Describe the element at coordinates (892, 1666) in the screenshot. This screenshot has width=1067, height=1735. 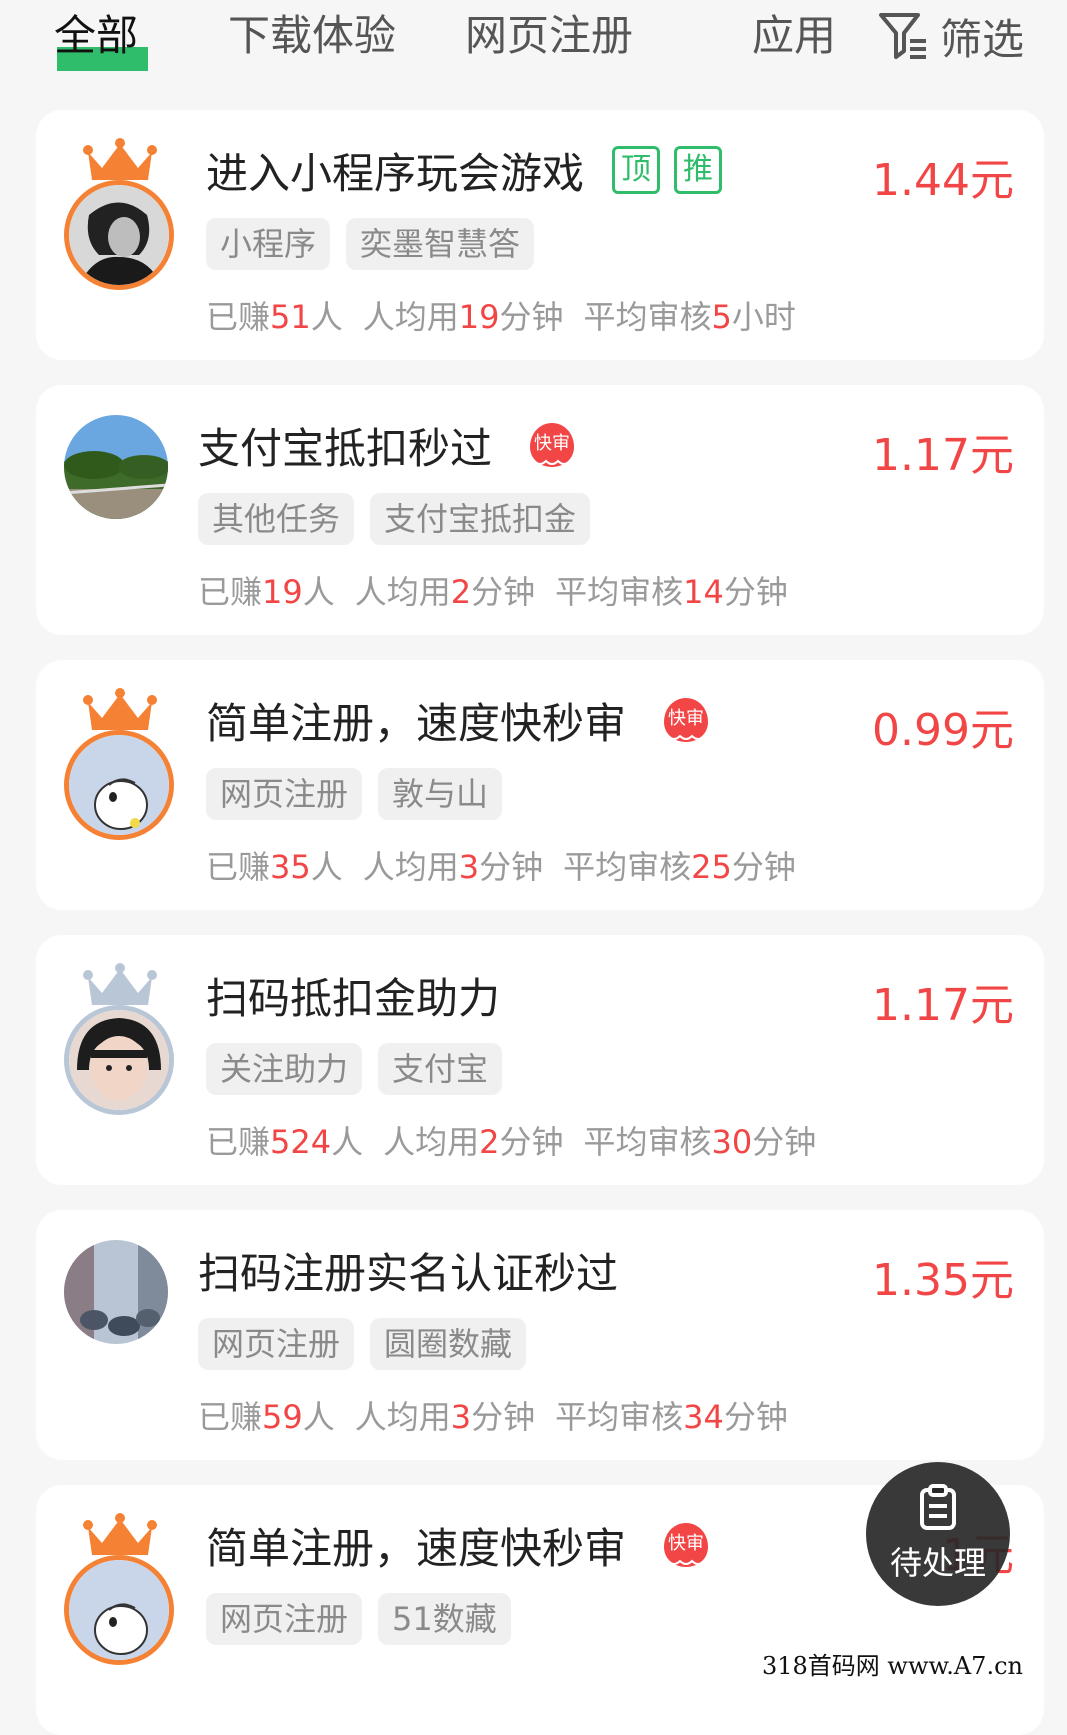
I see `watermark: 318首码网 www.A7.cn` at that location.